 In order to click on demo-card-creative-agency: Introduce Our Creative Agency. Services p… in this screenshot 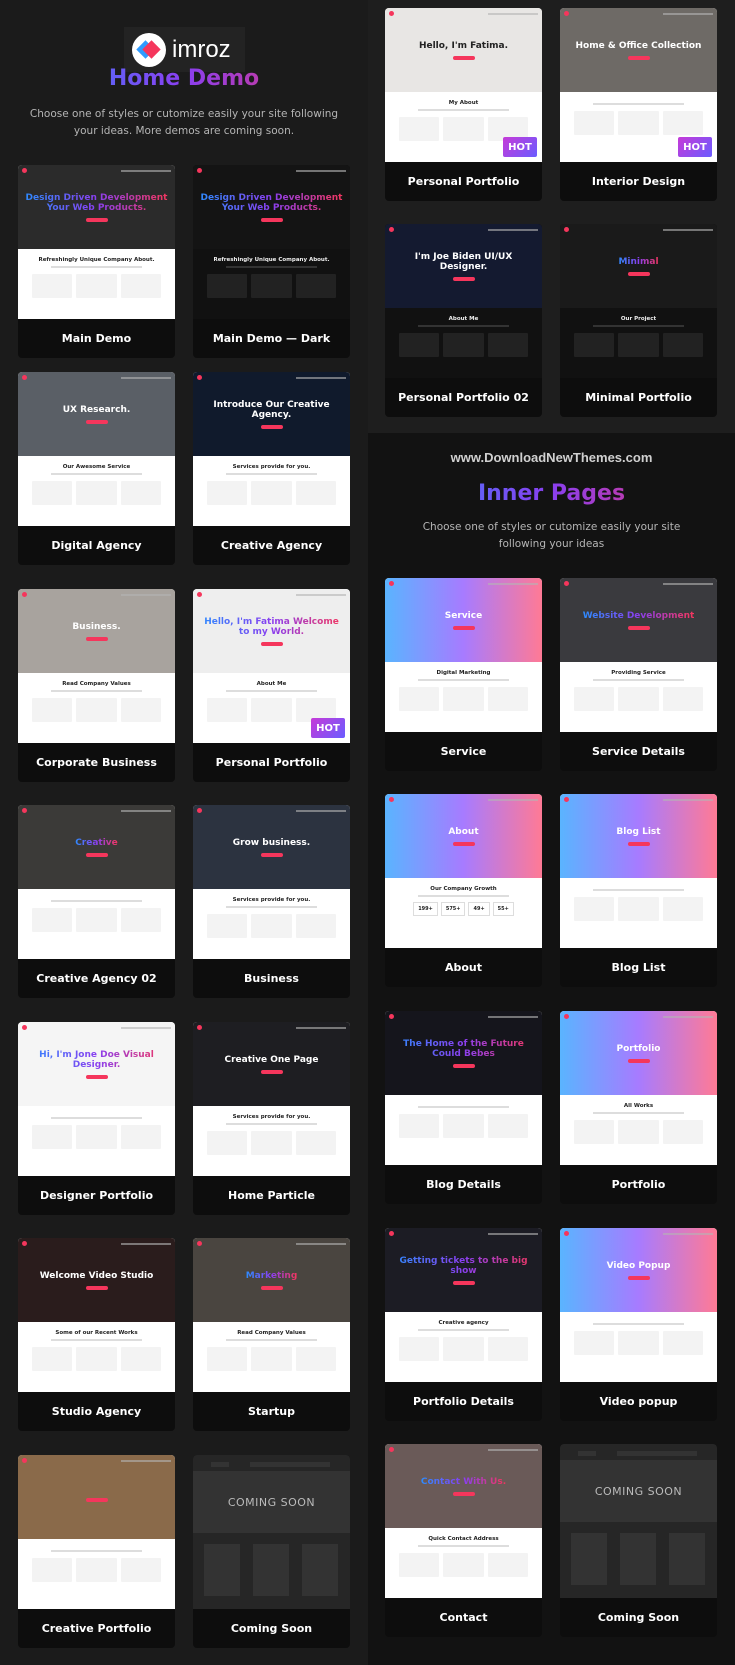, I will do `click(271, 468)`.